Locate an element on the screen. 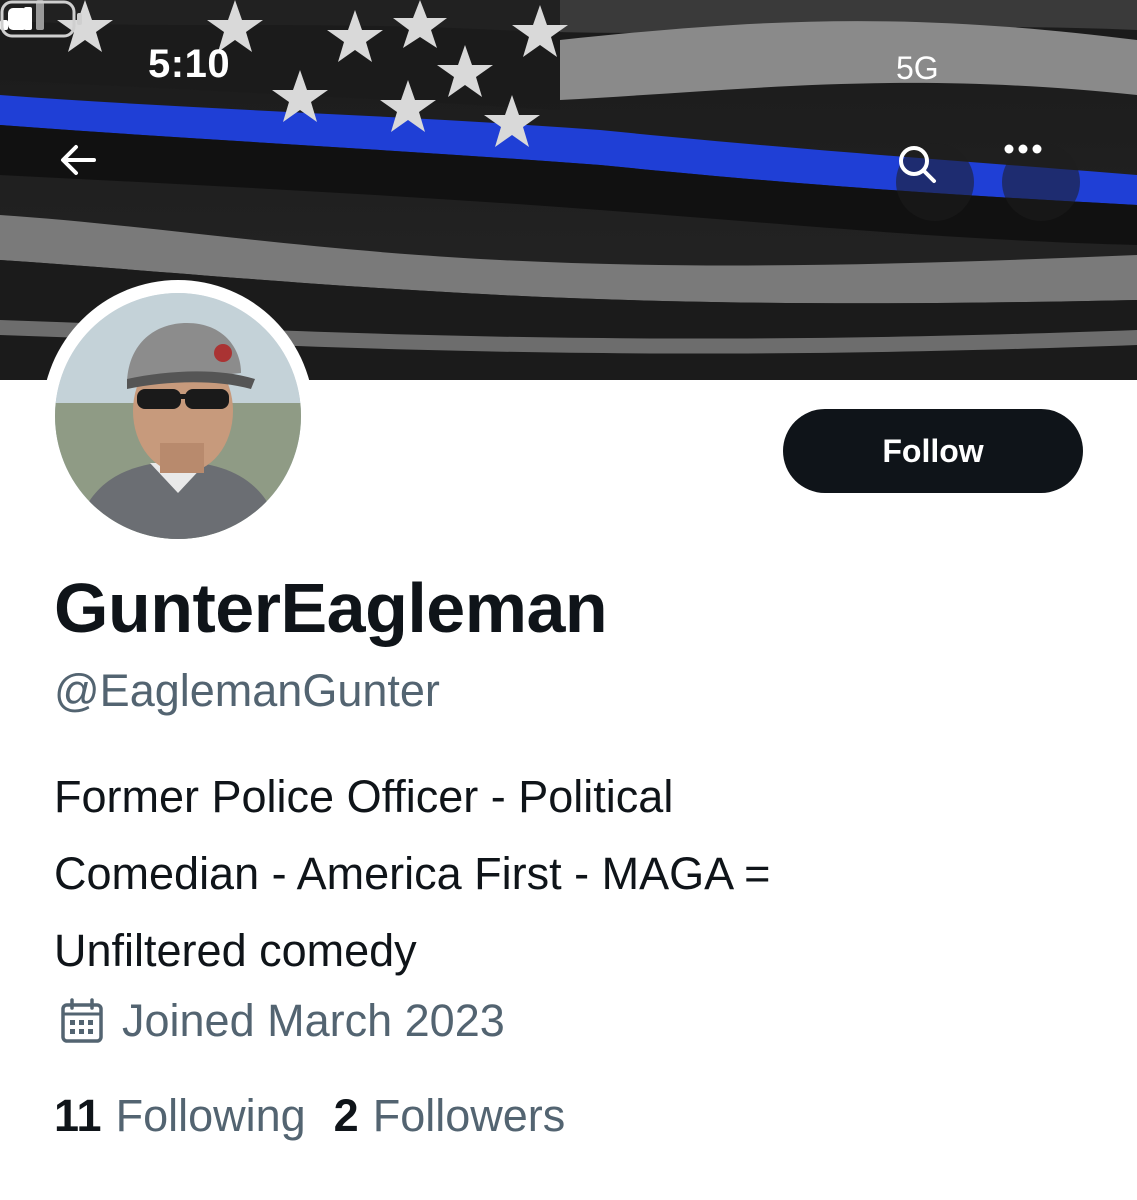  joined-date: Joined March 2023 is located at coordinates (281, 1021).